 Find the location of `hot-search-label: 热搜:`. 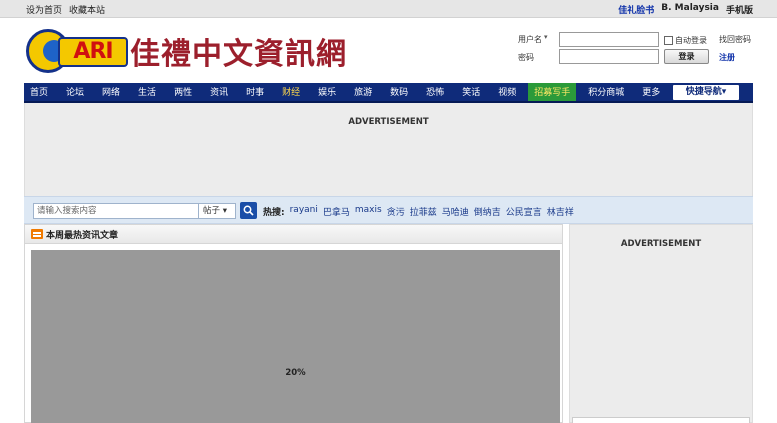

hot-search-label: 热搜: is located at coordinates (274, 213).